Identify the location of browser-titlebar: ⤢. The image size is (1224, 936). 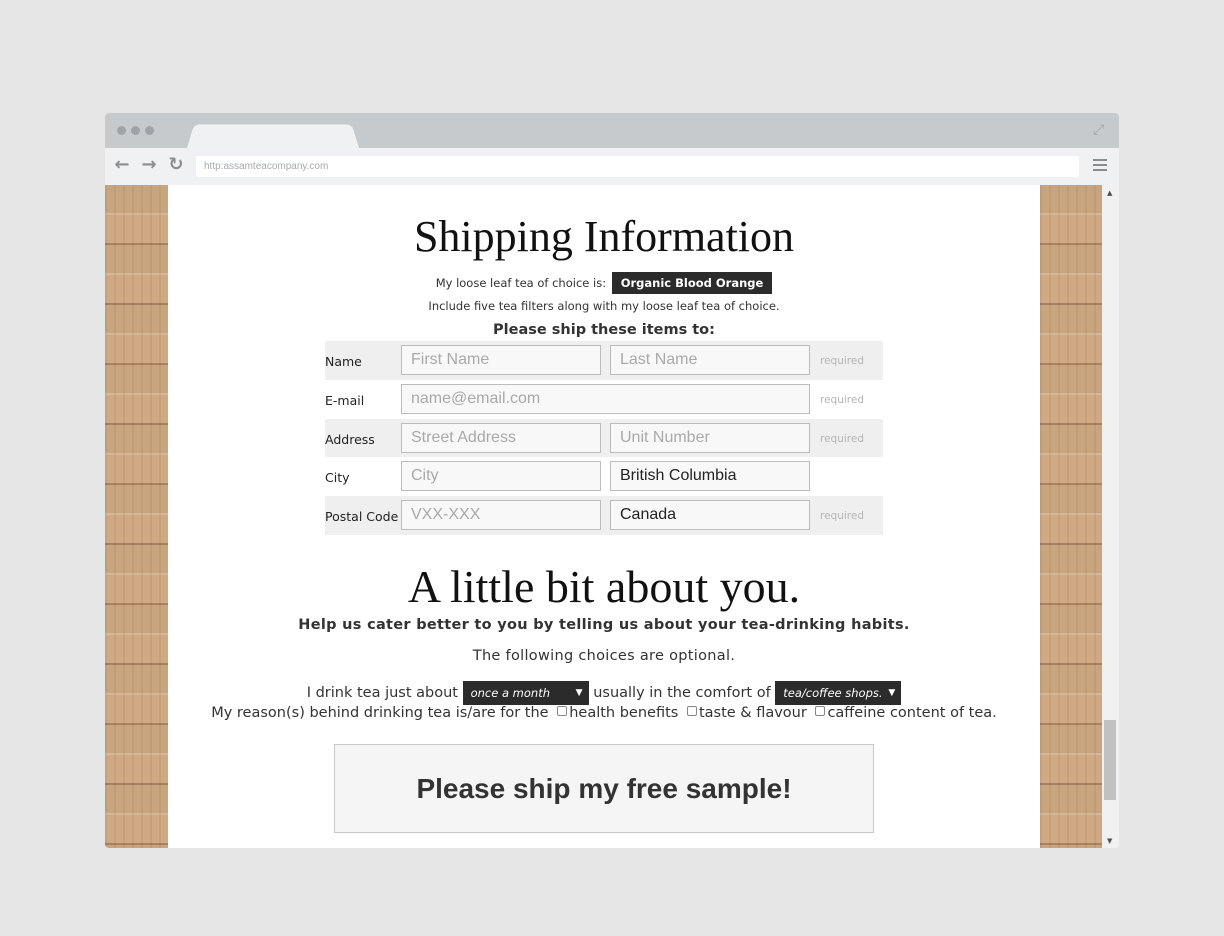
(612, 130).